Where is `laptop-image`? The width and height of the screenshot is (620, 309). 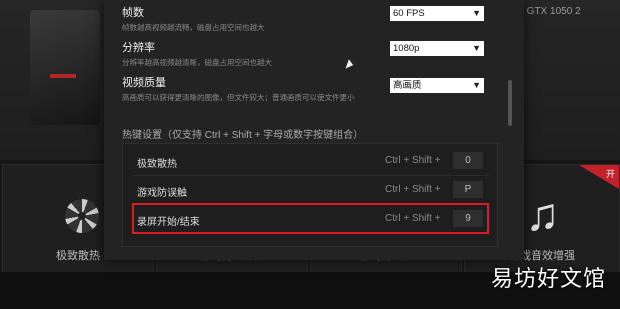
laptop-image is located at coordinates (65, 67).